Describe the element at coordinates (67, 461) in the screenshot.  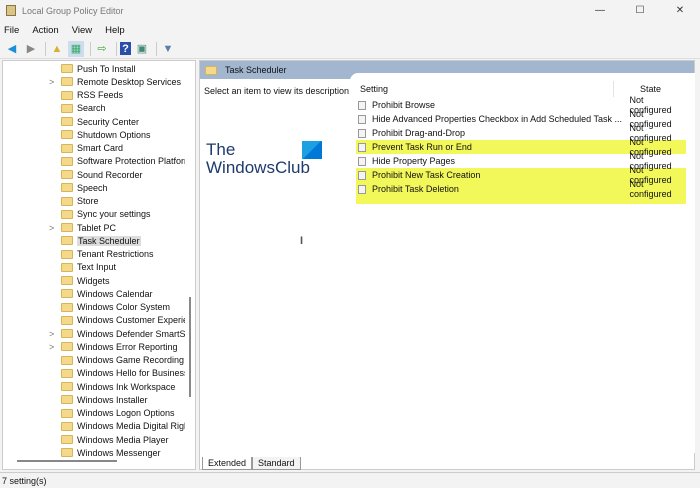
I see `tree-horizontal-scrollbar` at that location.